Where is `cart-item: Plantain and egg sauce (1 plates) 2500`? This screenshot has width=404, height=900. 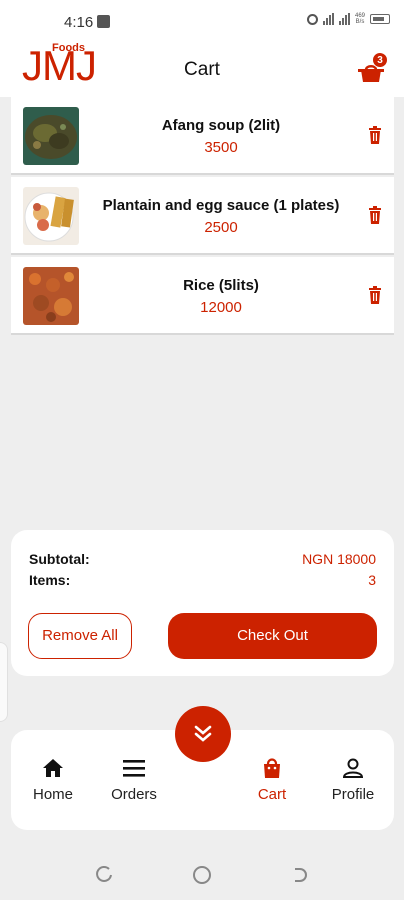
cart-item: Plantain and egg sauce (1 plates) 2500 is located at coordinates (202, 216).